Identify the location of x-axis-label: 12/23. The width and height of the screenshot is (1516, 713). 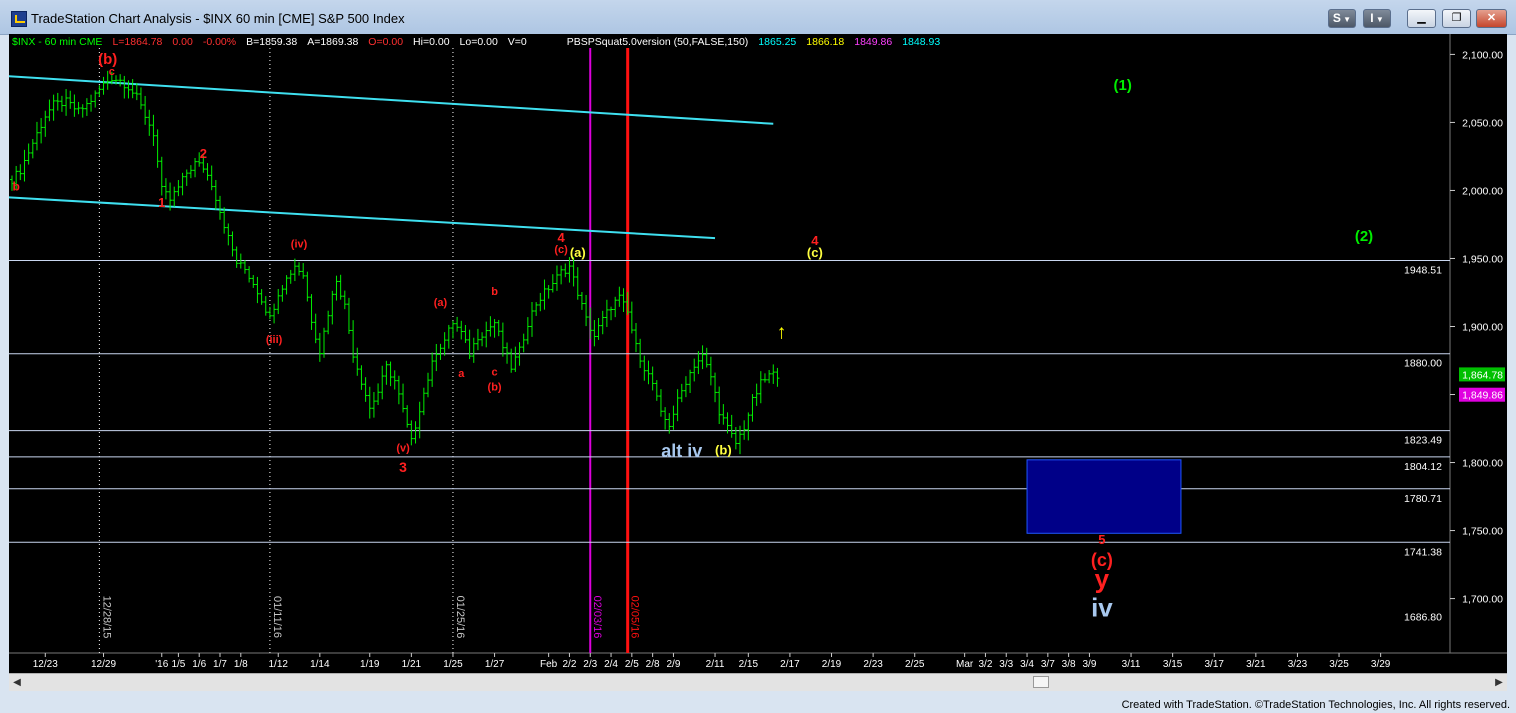
(45, 664).